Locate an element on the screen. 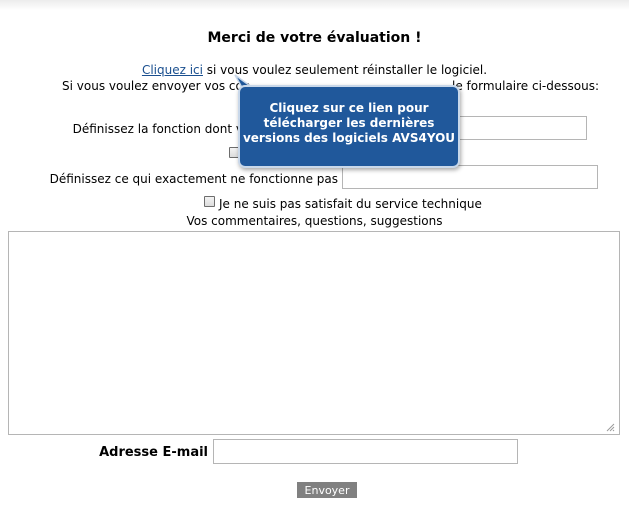 This screenshot has width=629, height=520. unsatisfied-checkbox is located at coordinates (209, 201).